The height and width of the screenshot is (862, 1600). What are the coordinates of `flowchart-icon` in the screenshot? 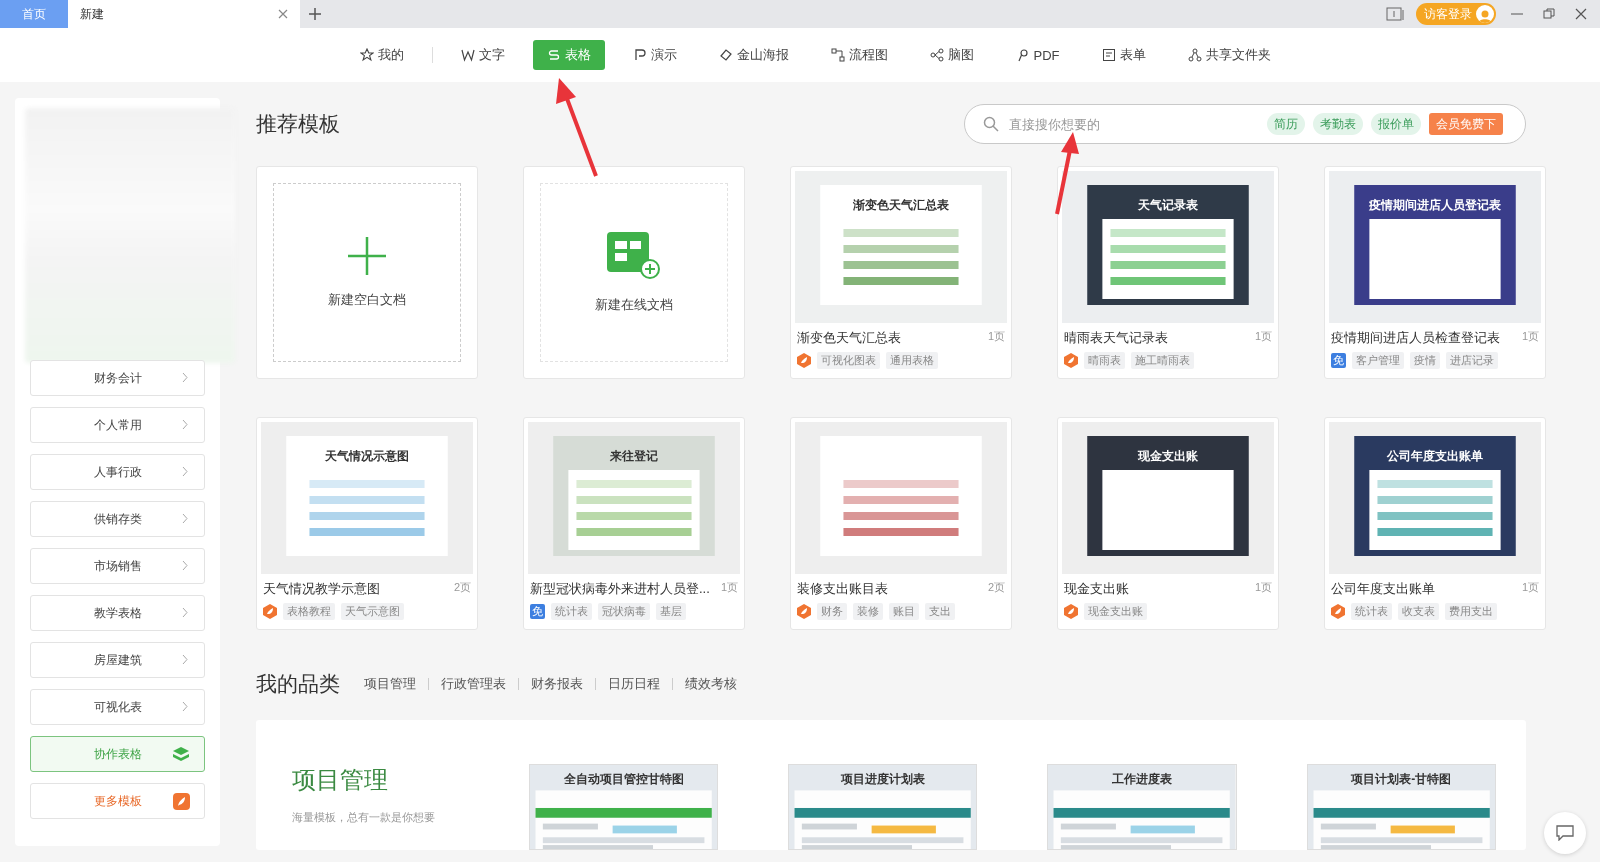 It's located at (837, 55).